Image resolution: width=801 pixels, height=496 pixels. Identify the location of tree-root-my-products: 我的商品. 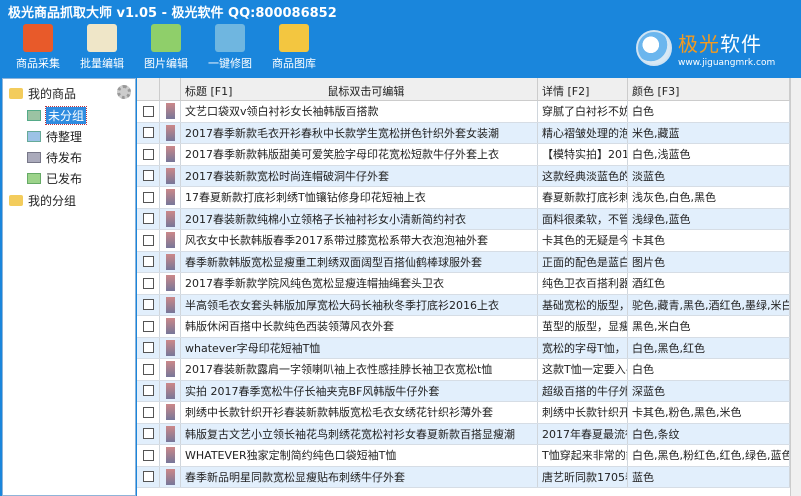
(42, 93).